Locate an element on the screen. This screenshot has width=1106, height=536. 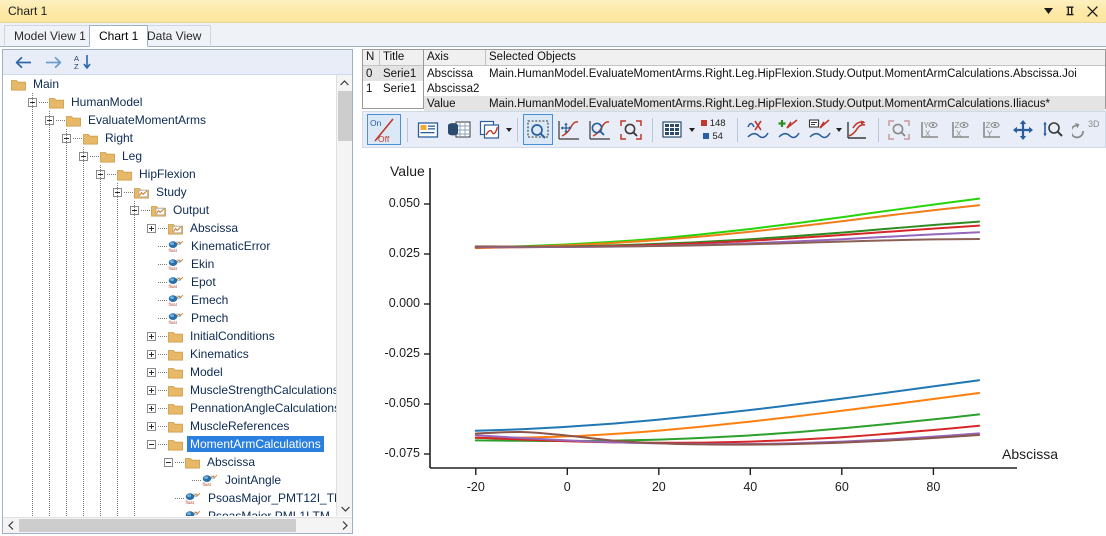
view-zx-button: Z X is located at coordinates (961, 129).